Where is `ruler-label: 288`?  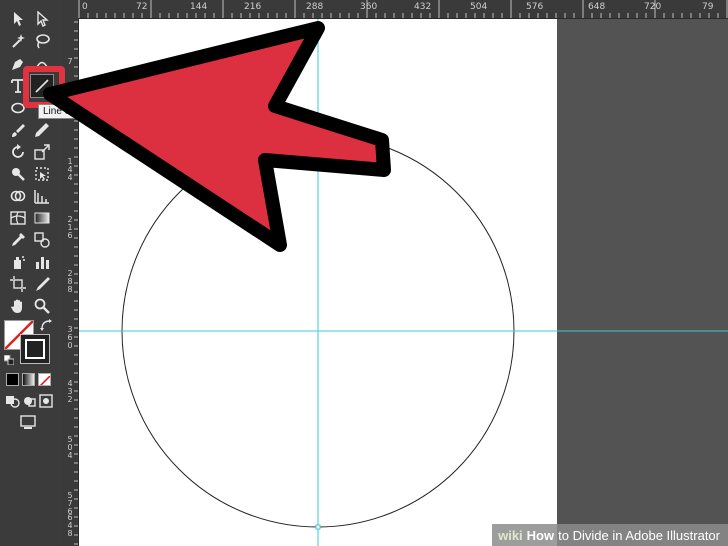 ruler-label: 288 is located at coordinates (315, 7).